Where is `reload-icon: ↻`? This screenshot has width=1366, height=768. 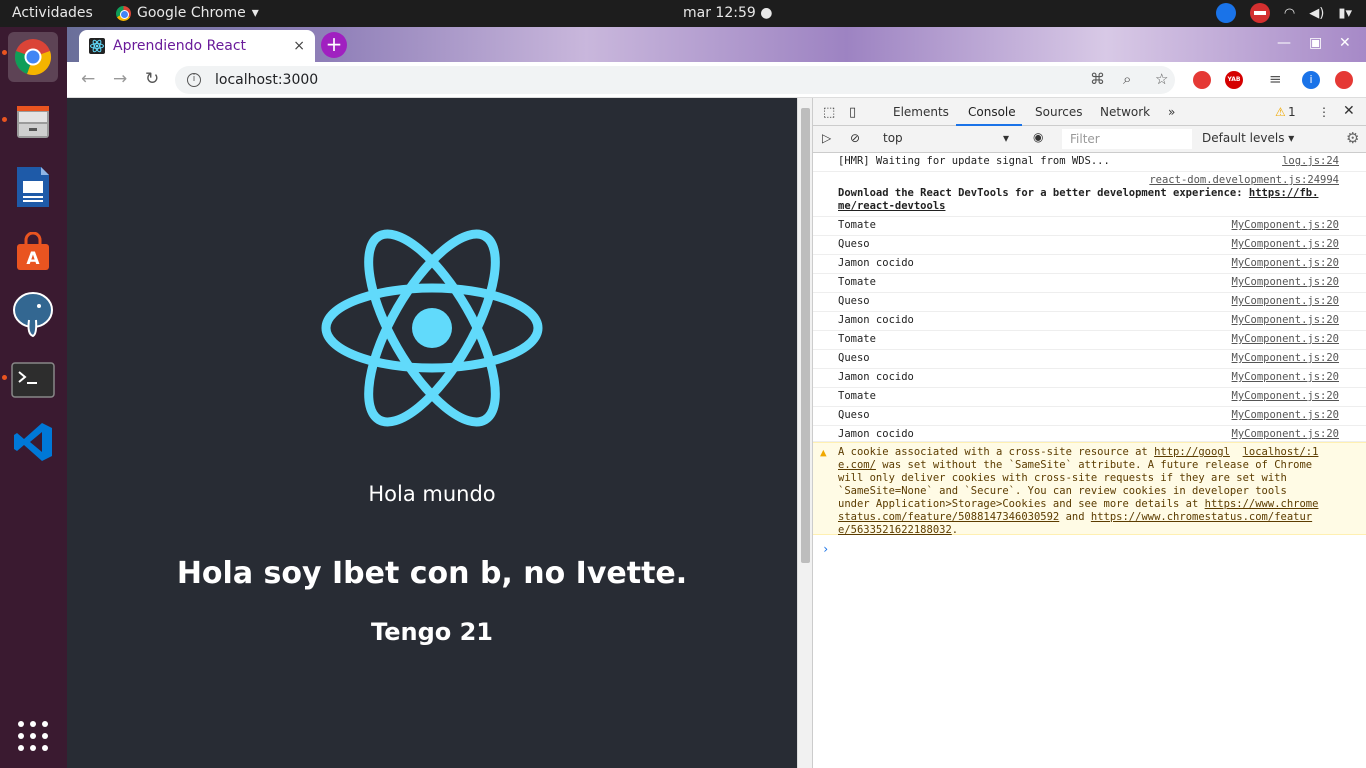 reload-icon: ↻ is located at coordinates (152, 79).